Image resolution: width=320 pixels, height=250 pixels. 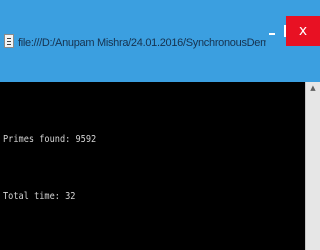 What do you see at coordinates (272, 31) in the screenshot?
I see `minimize-button` at bounding box center [272, 31].